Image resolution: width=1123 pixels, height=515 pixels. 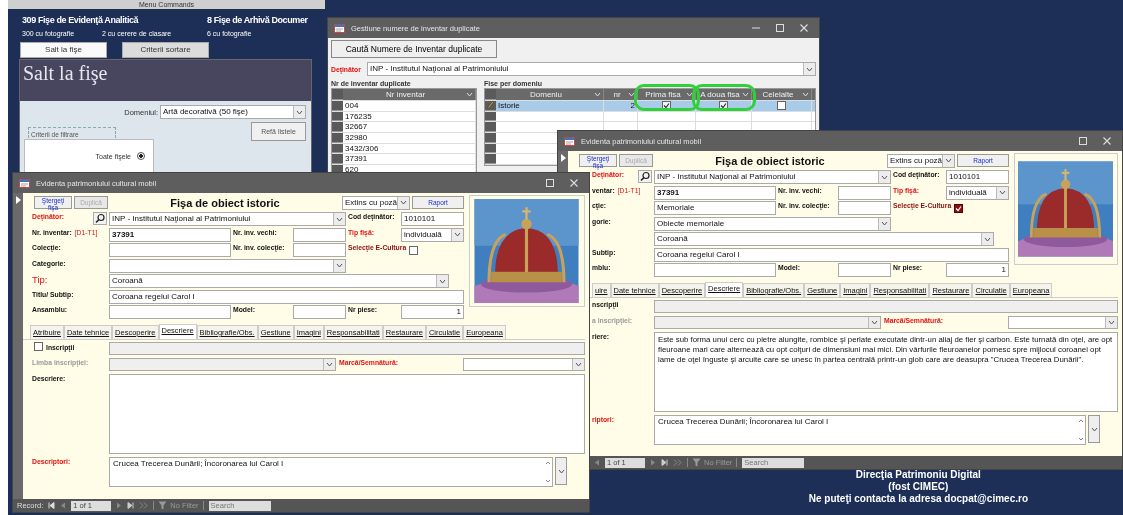 What do you see at coordinates (409, 106) in the screenshot?
I see `table-cell: 004` at bounding box center [409, 106].